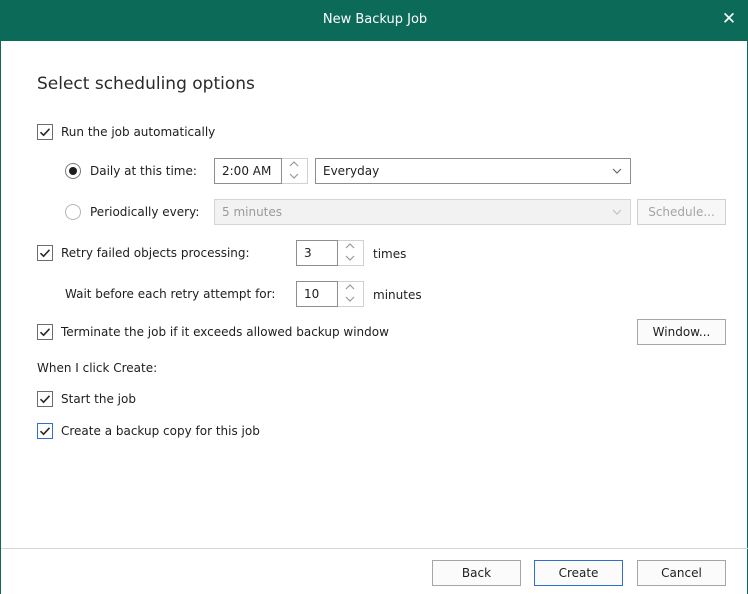 The width and height of the screenshot is (748, 594). I want to click on retry-count-input: 3, so click(317, 253).